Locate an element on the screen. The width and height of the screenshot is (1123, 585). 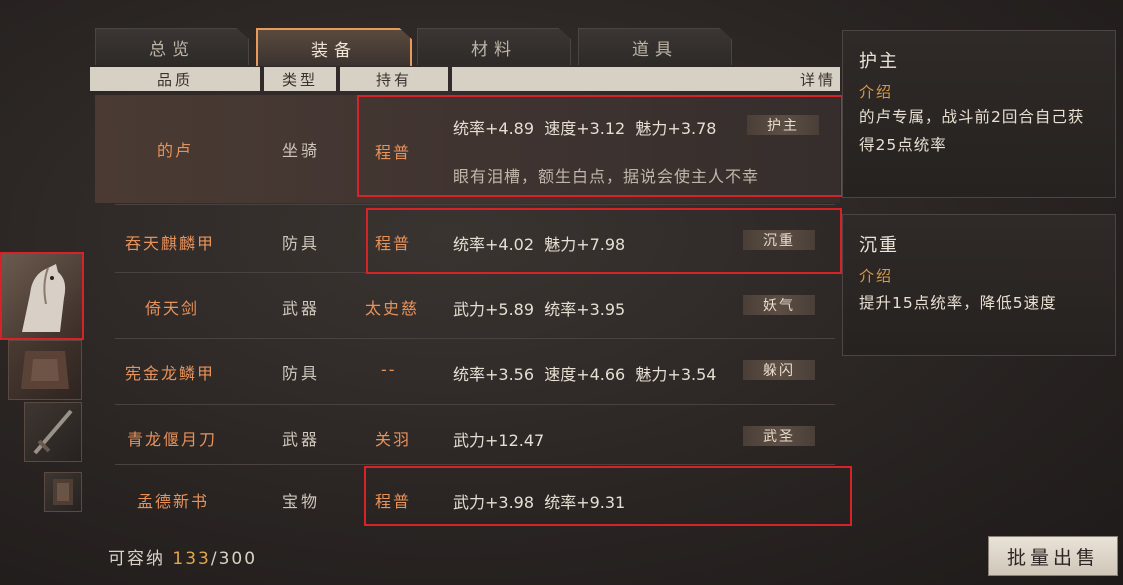
panel-text: 提升15点统率，降低5速度 is located at coordinates (958, 303).